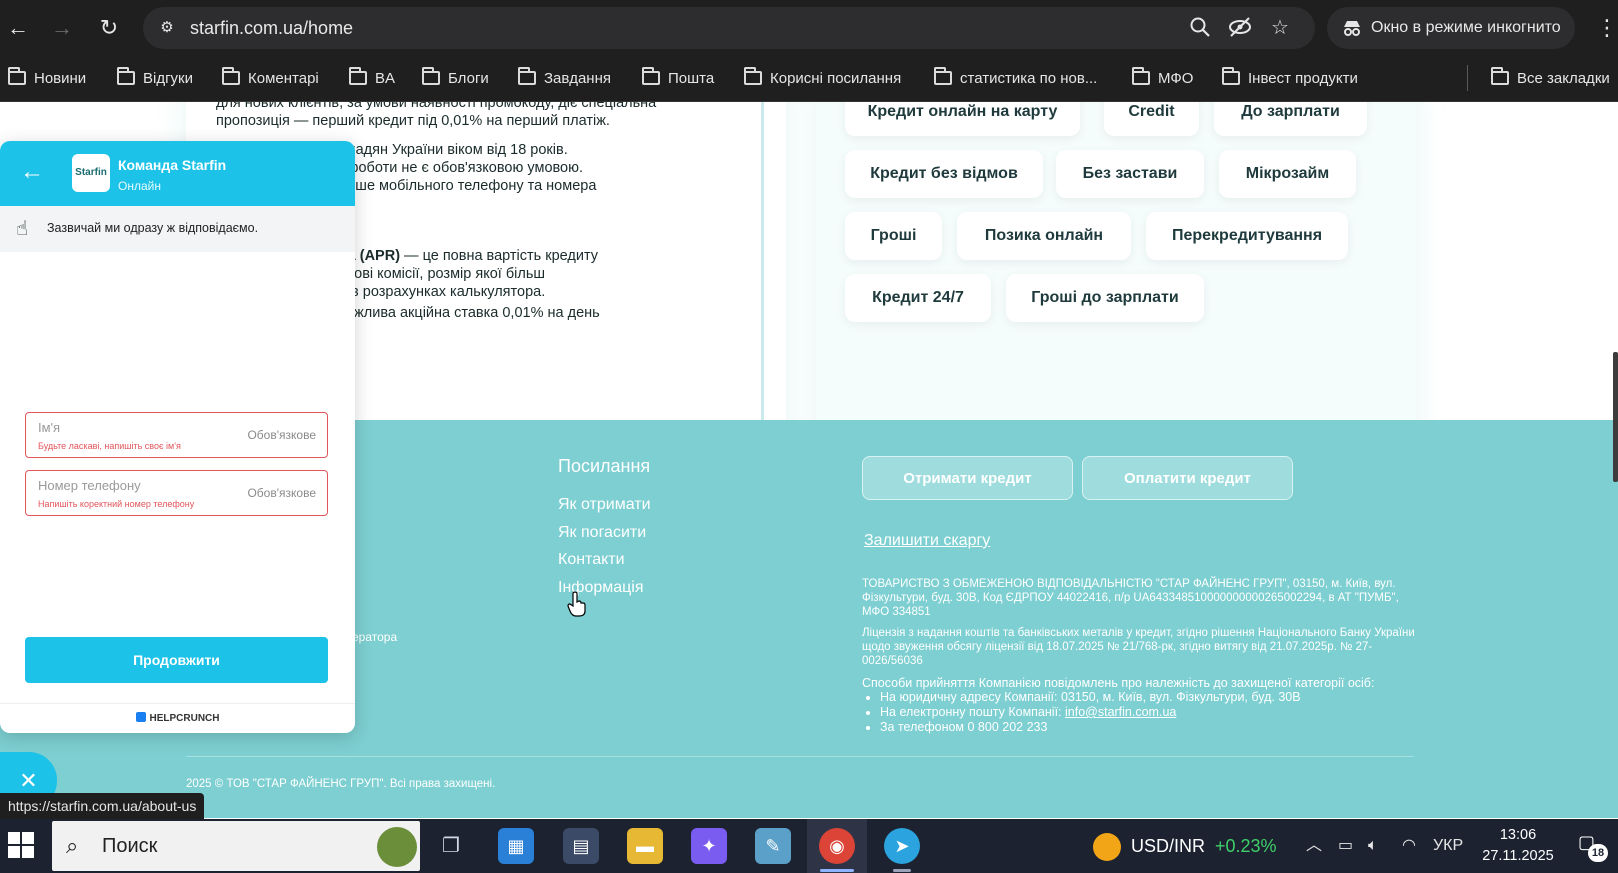 This screenshot has height=873, width=1618. I want to click on name-error: Будьте ласкаві, напишіть своє ім'я, so click(109, 446).